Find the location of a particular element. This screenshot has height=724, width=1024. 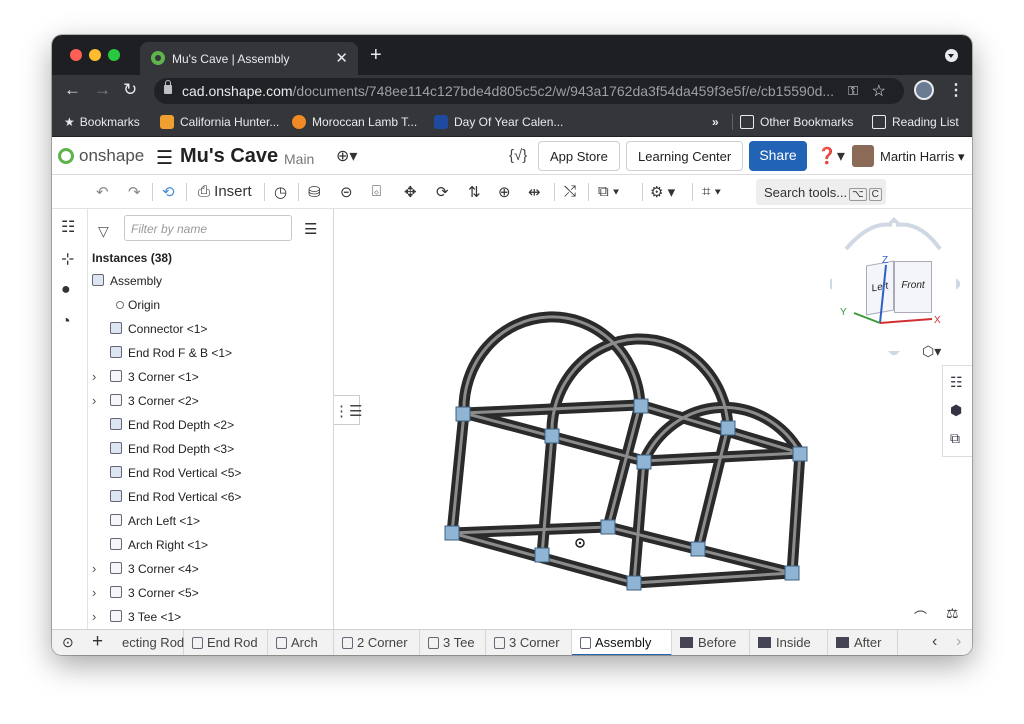

user-avatar is located at coordinates (863, 156).